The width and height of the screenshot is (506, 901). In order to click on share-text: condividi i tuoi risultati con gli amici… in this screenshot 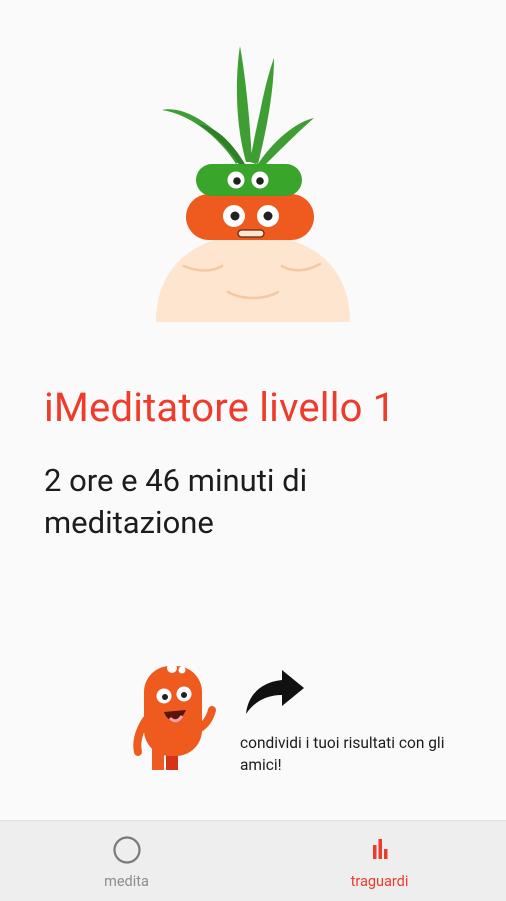, I will do `click(342, 754)`.